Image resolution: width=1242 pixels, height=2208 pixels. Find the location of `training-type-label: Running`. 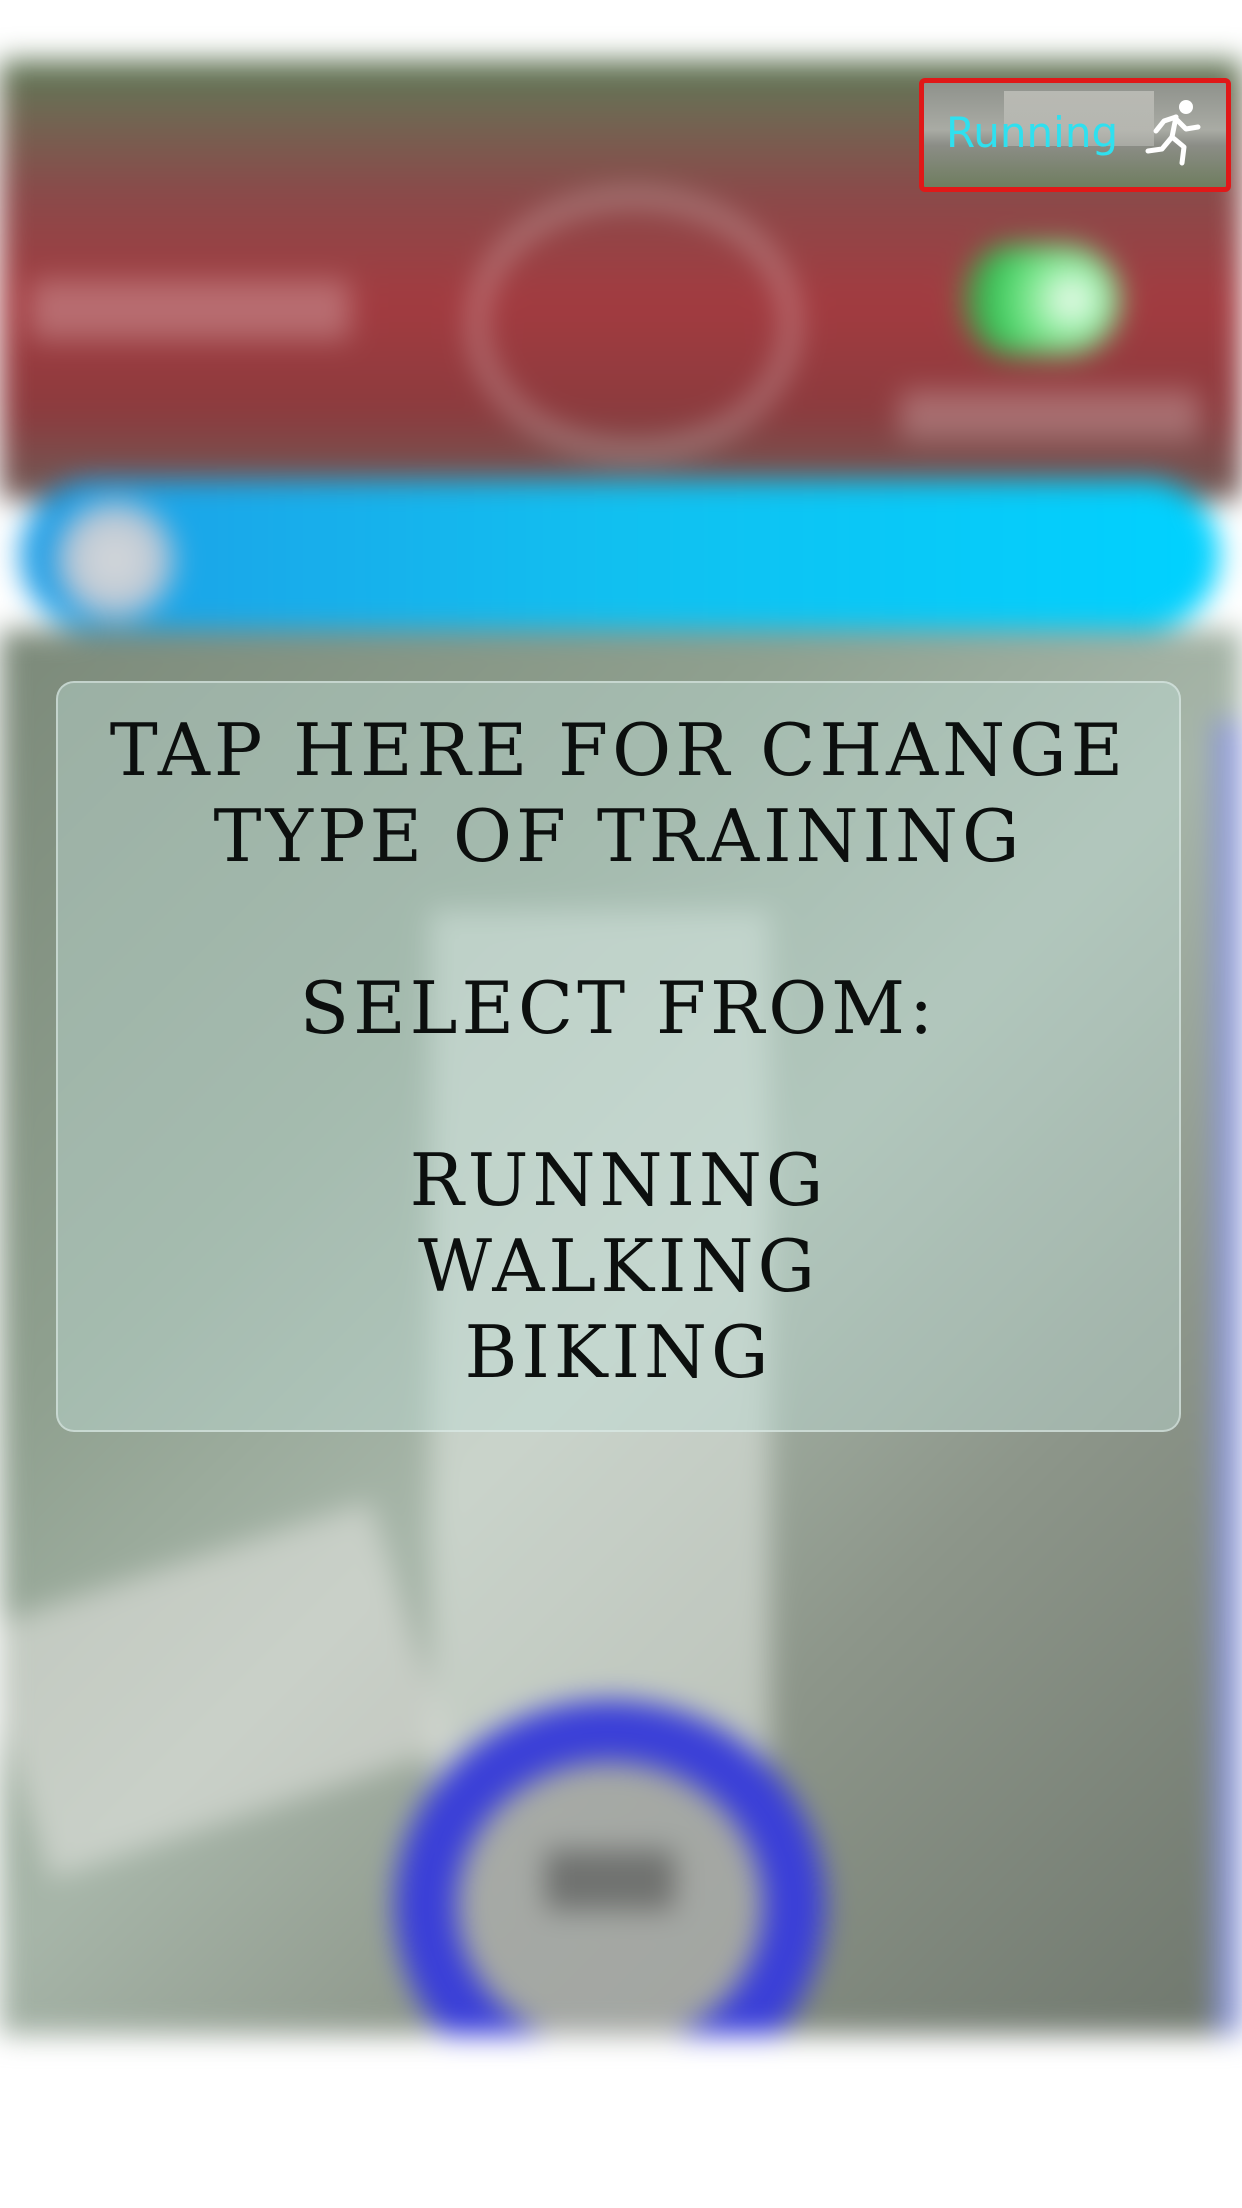

training-type-label: Running is located at coordinates (1032, 132).